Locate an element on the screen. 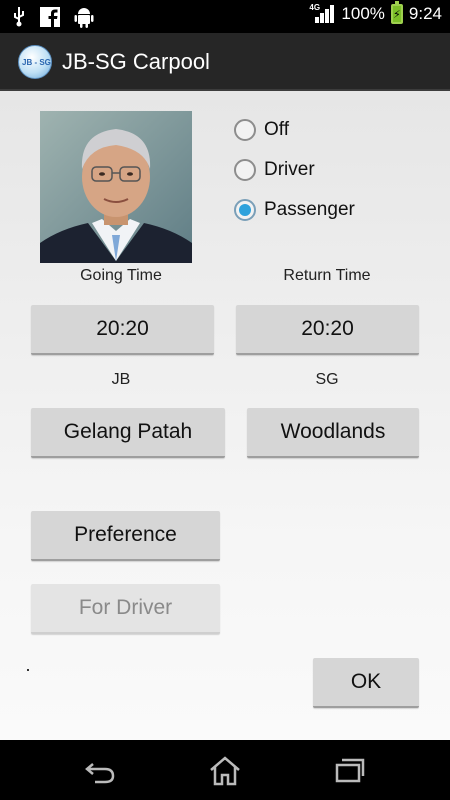 Image resolution: width=450 pixels, height=800 pixels. clock: 9:24 is located at coordinates (425, 13).